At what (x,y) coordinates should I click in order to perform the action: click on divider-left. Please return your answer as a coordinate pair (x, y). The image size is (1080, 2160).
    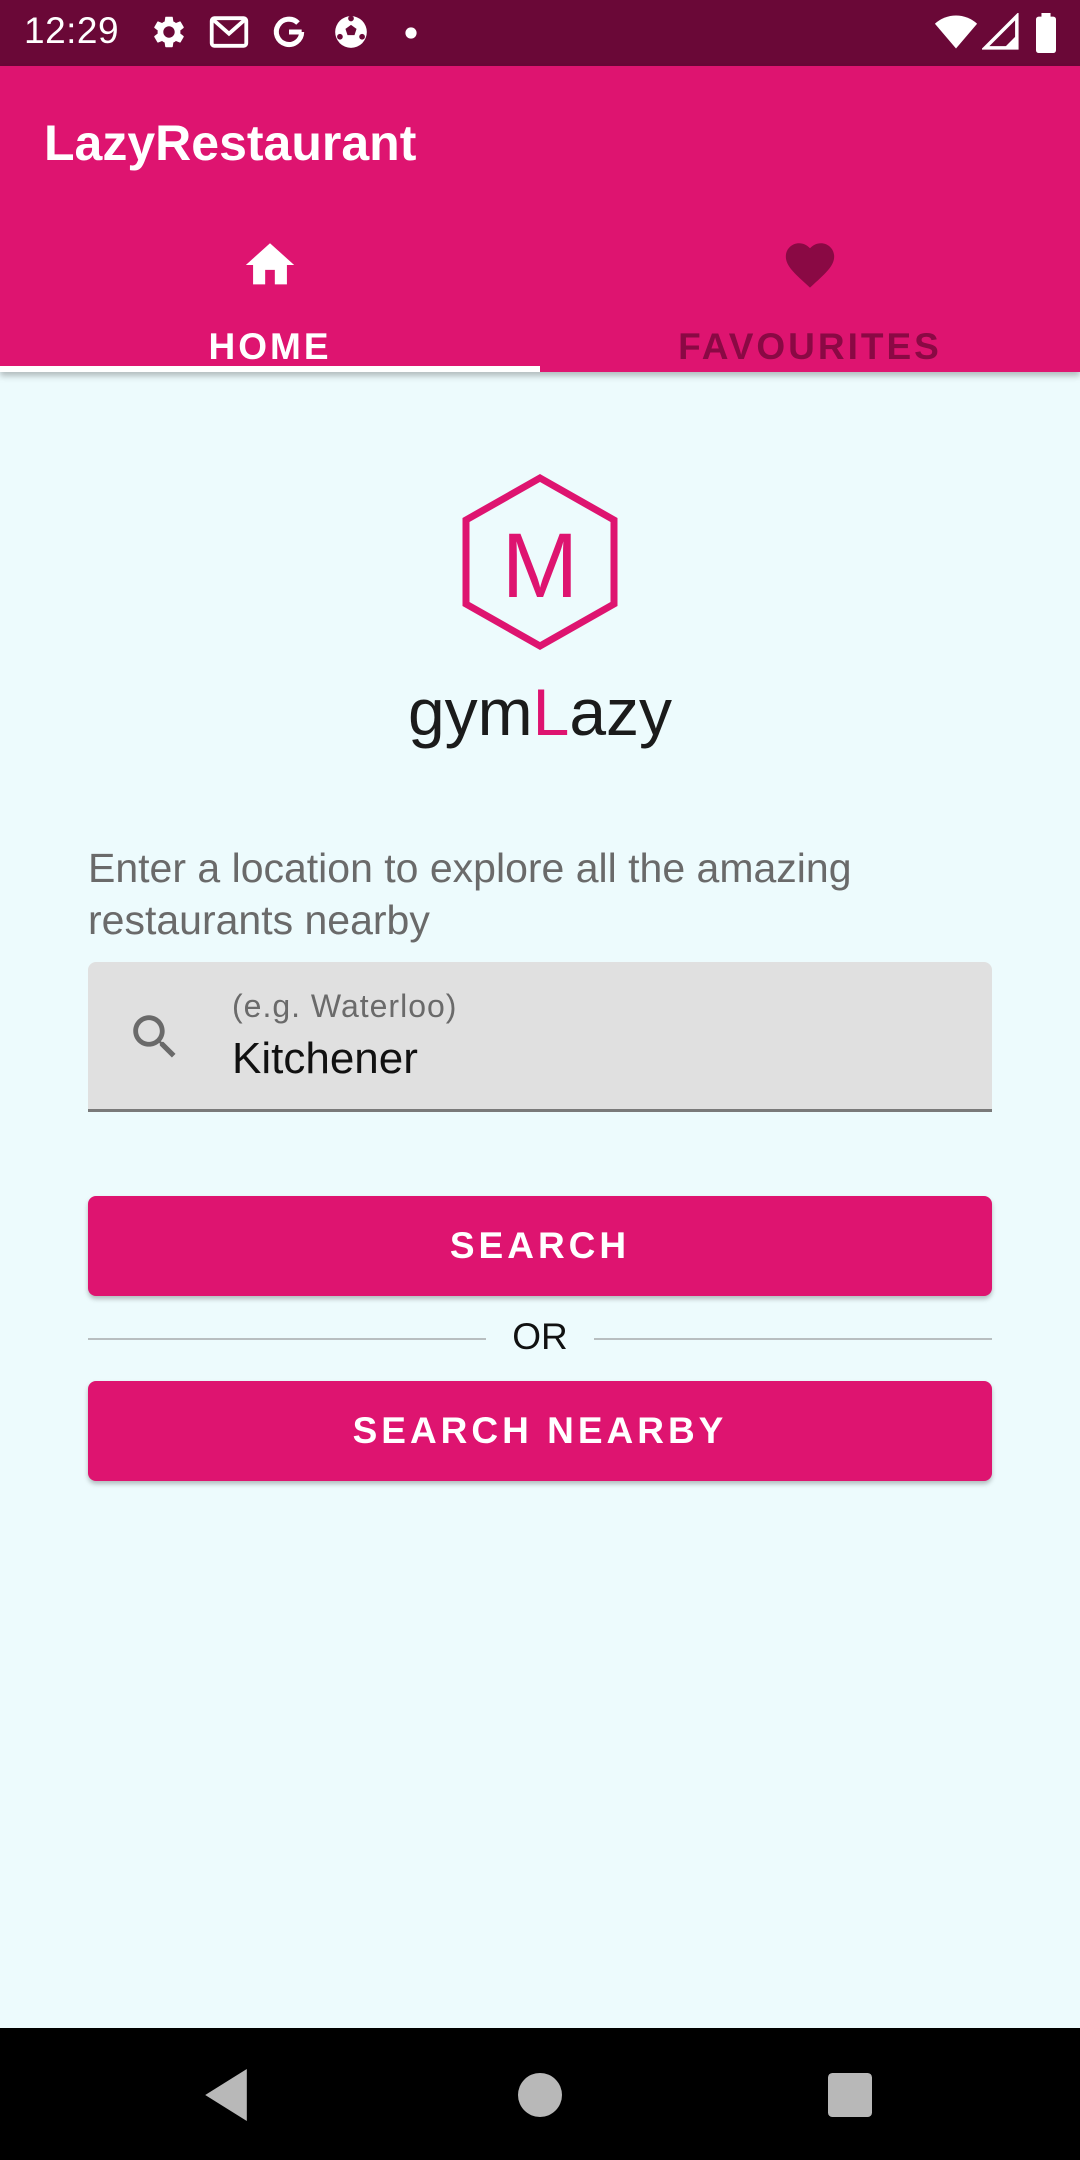
    Looking at the image, I should click on (287, 1339).